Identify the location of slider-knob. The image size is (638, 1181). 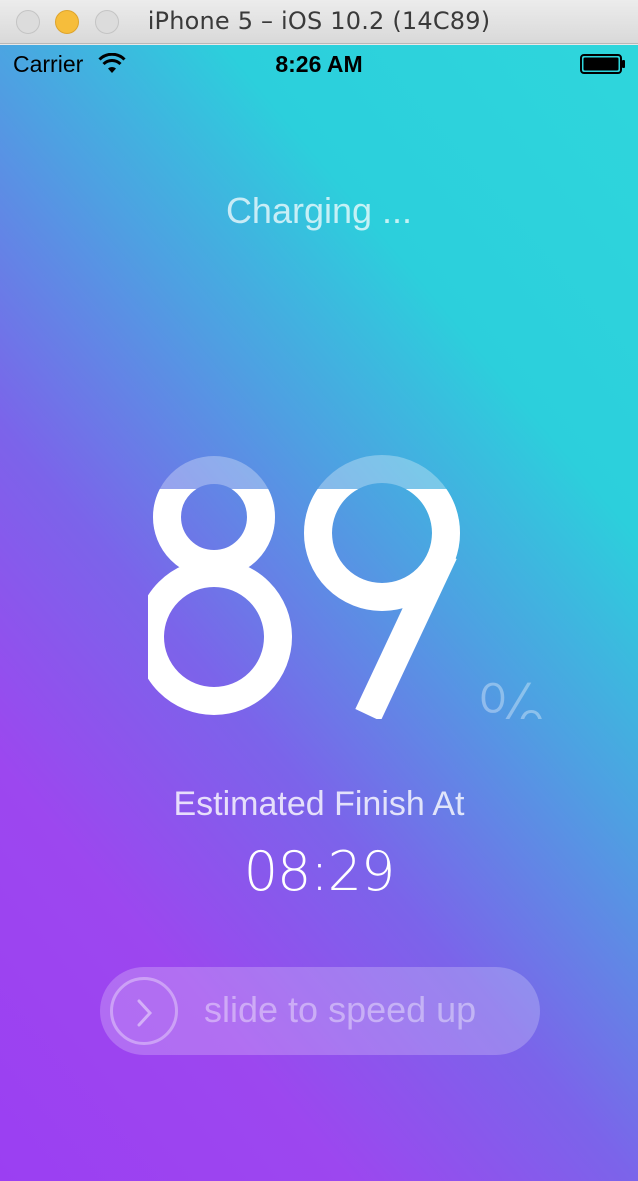
(144, 1011).